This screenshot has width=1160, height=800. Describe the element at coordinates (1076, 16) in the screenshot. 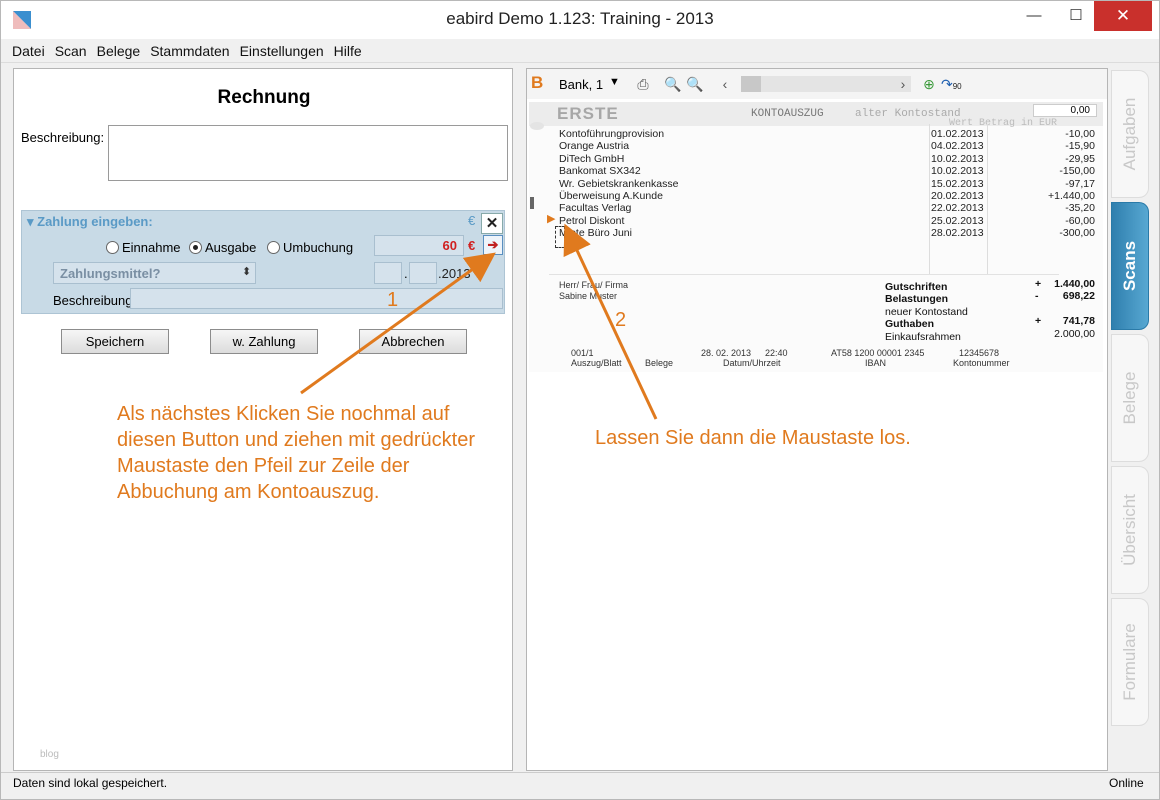

I see `maximize-button: ☐` at that location.